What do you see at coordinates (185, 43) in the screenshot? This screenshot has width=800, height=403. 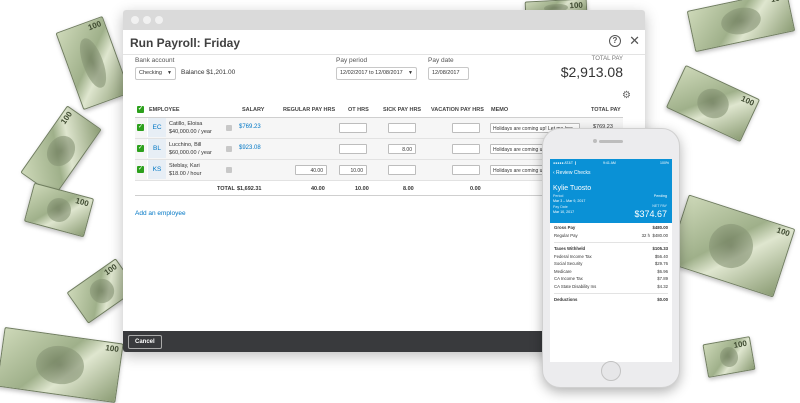 I see `page-title: Run Payroll: Friday` at bounding box center [185, 43].